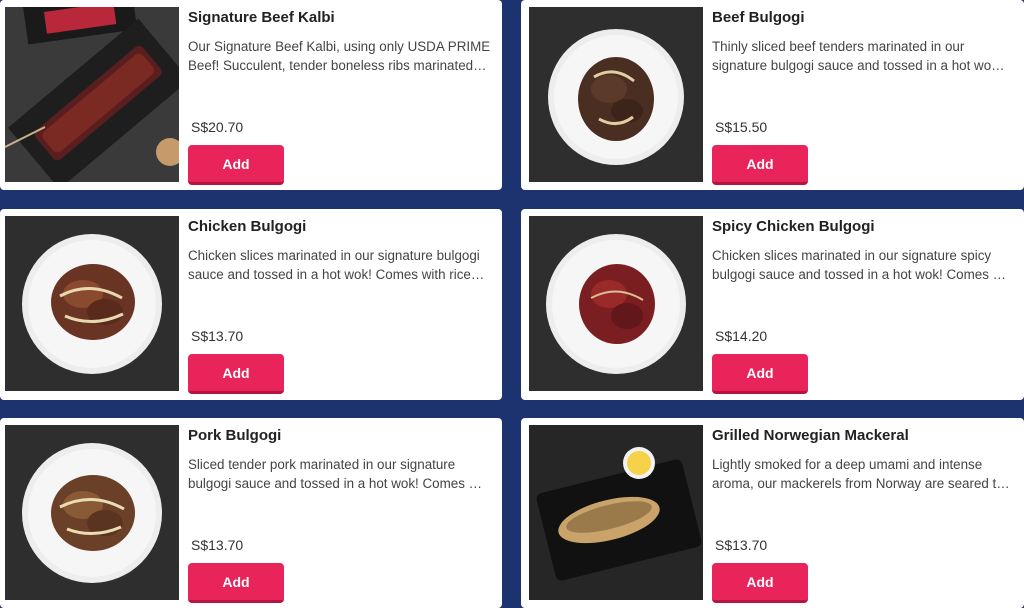  What do you see at coordinates (810, 435) in the screenshot?
I see `item-title: Grilled Norwegian Mackeral` at bounding box center [810, 435].